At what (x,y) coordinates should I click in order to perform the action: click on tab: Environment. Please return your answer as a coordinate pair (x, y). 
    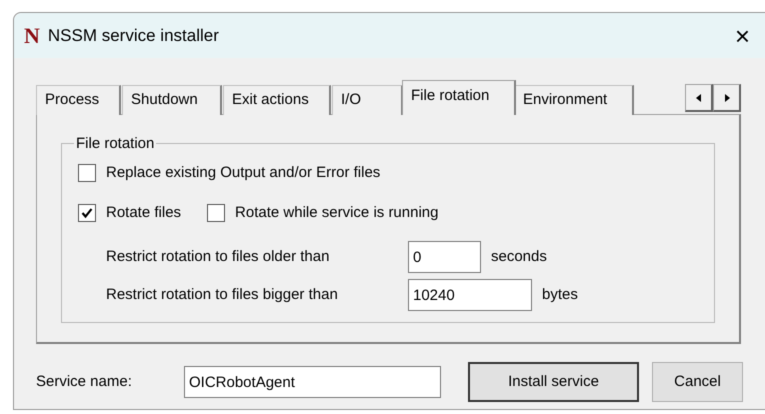
    Looking at the image, I should click on (574, 100).